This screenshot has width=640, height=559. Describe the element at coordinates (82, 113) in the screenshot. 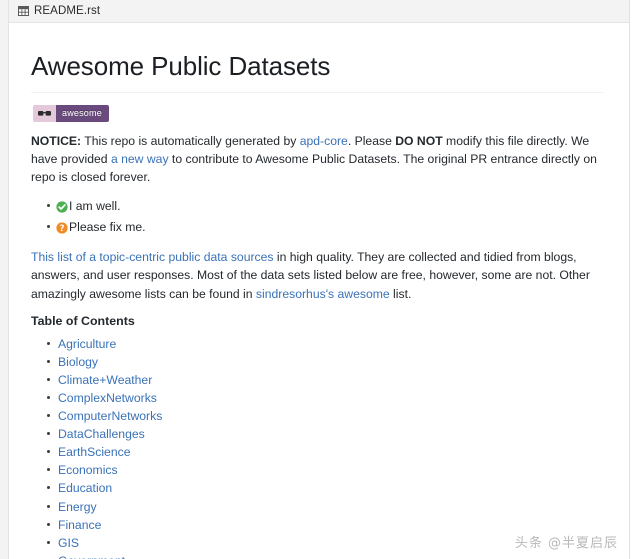

I see `awesome-badge-label: awesome` at that location.